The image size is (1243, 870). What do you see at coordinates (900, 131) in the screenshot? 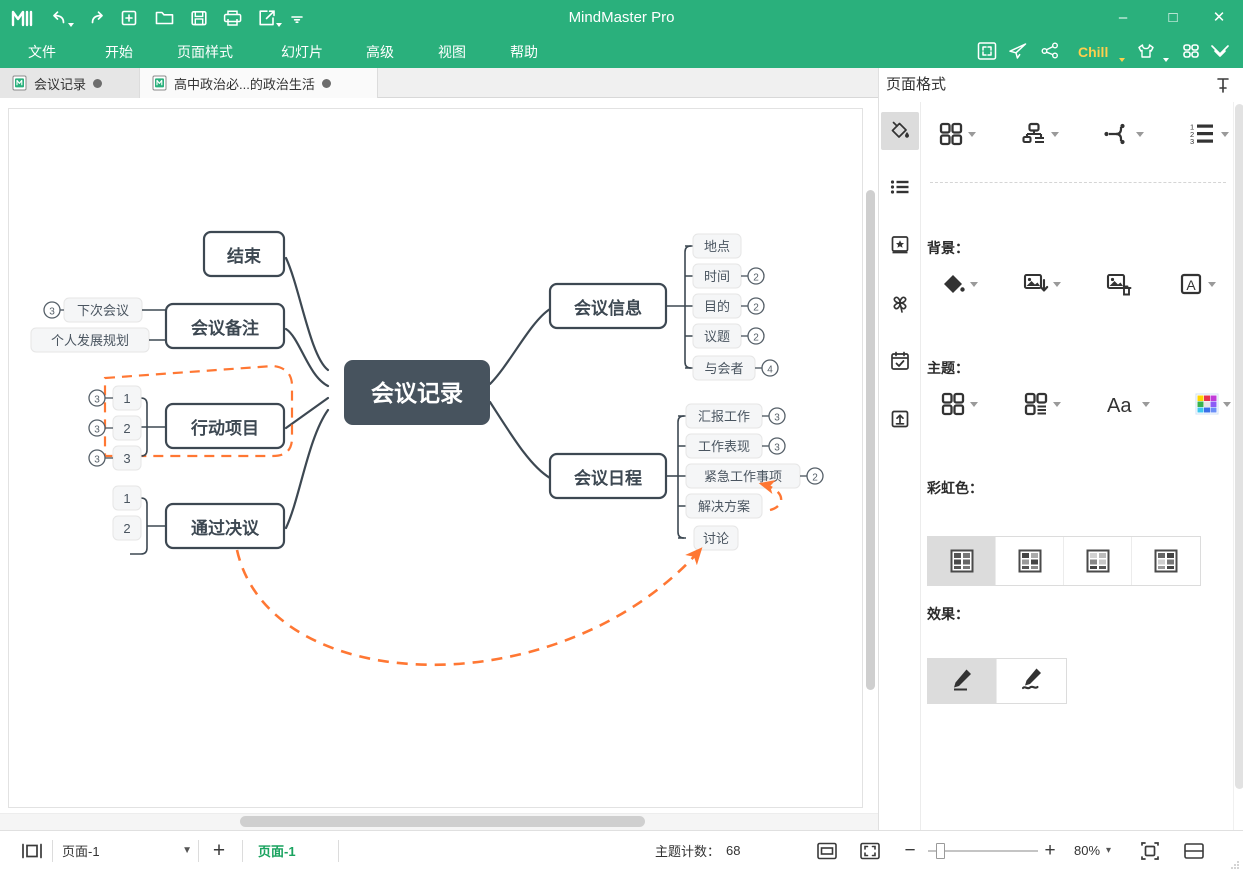
I see `sidebar-page-format` at bounding box center [900, 131].